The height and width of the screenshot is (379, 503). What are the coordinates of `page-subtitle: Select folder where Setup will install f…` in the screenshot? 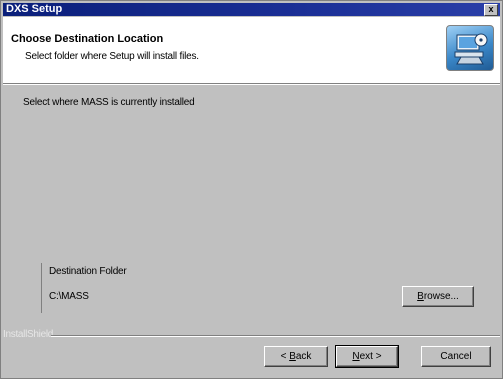 It's located at (112, 56).